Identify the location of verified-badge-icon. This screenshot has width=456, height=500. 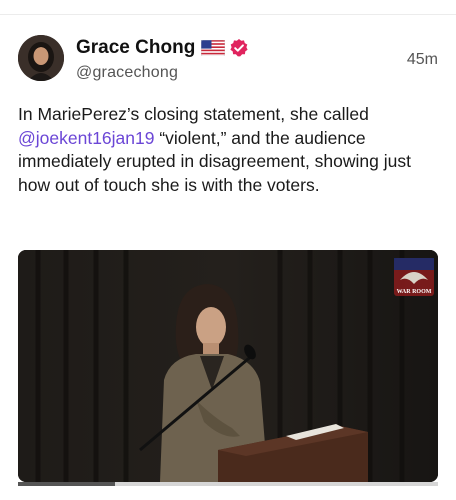
(239, 48).